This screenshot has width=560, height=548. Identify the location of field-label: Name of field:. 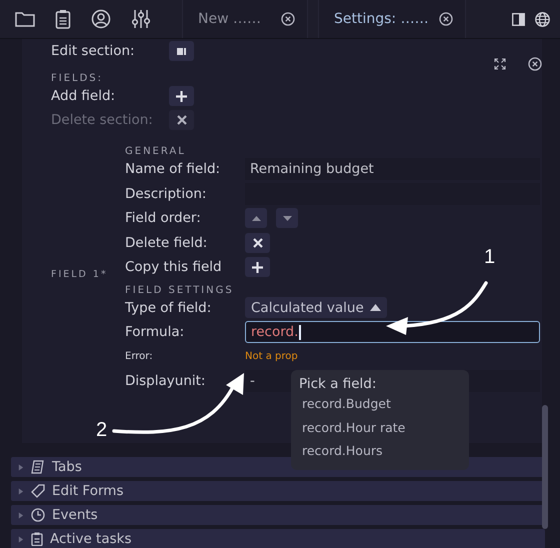
(173, 169).